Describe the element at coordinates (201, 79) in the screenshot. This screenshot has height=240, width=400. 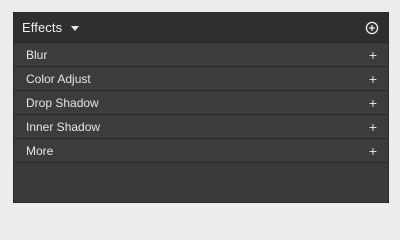
I see `effect-item-color-adjust: Color Adjust +` at that location.